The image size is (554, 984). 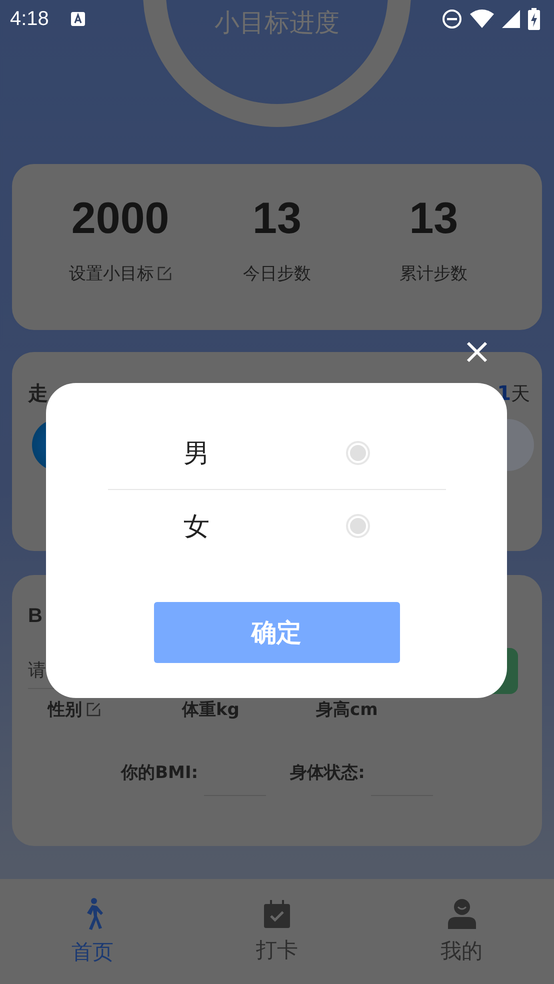 What do you see at coordinates (92, 931) in the screenshot?
I see `nav-tab: 首页` at bounding box center [92, 931].